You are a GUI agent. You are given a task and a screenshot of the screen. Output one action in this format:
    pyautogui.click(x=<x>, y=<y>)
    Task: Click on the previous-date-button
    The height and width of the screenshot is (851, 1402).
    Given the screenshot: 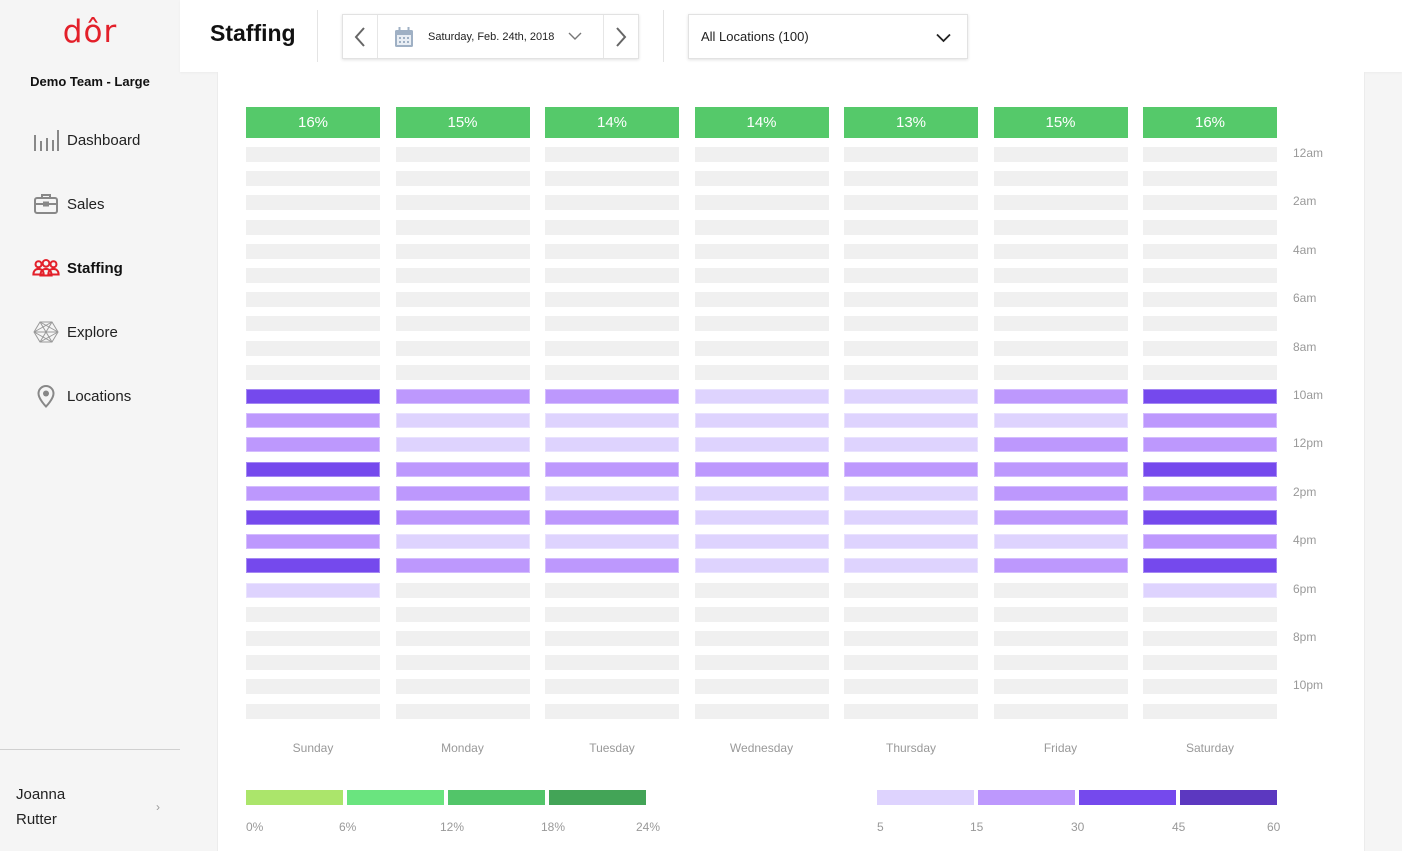 What is the action you would take?
    pyautogui.click(x=360, y=36)
    